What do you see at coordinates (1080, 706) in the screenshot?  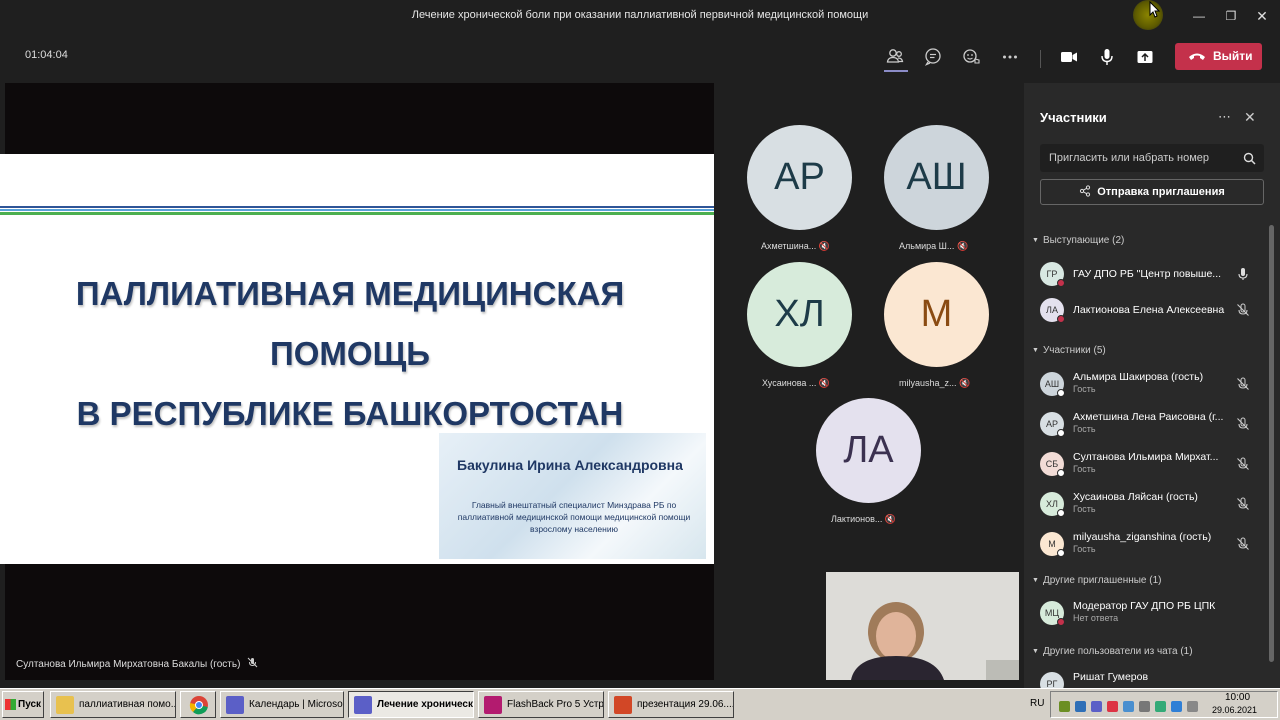 I see `tray-shield-icon` at bounding box center [1080, 706].